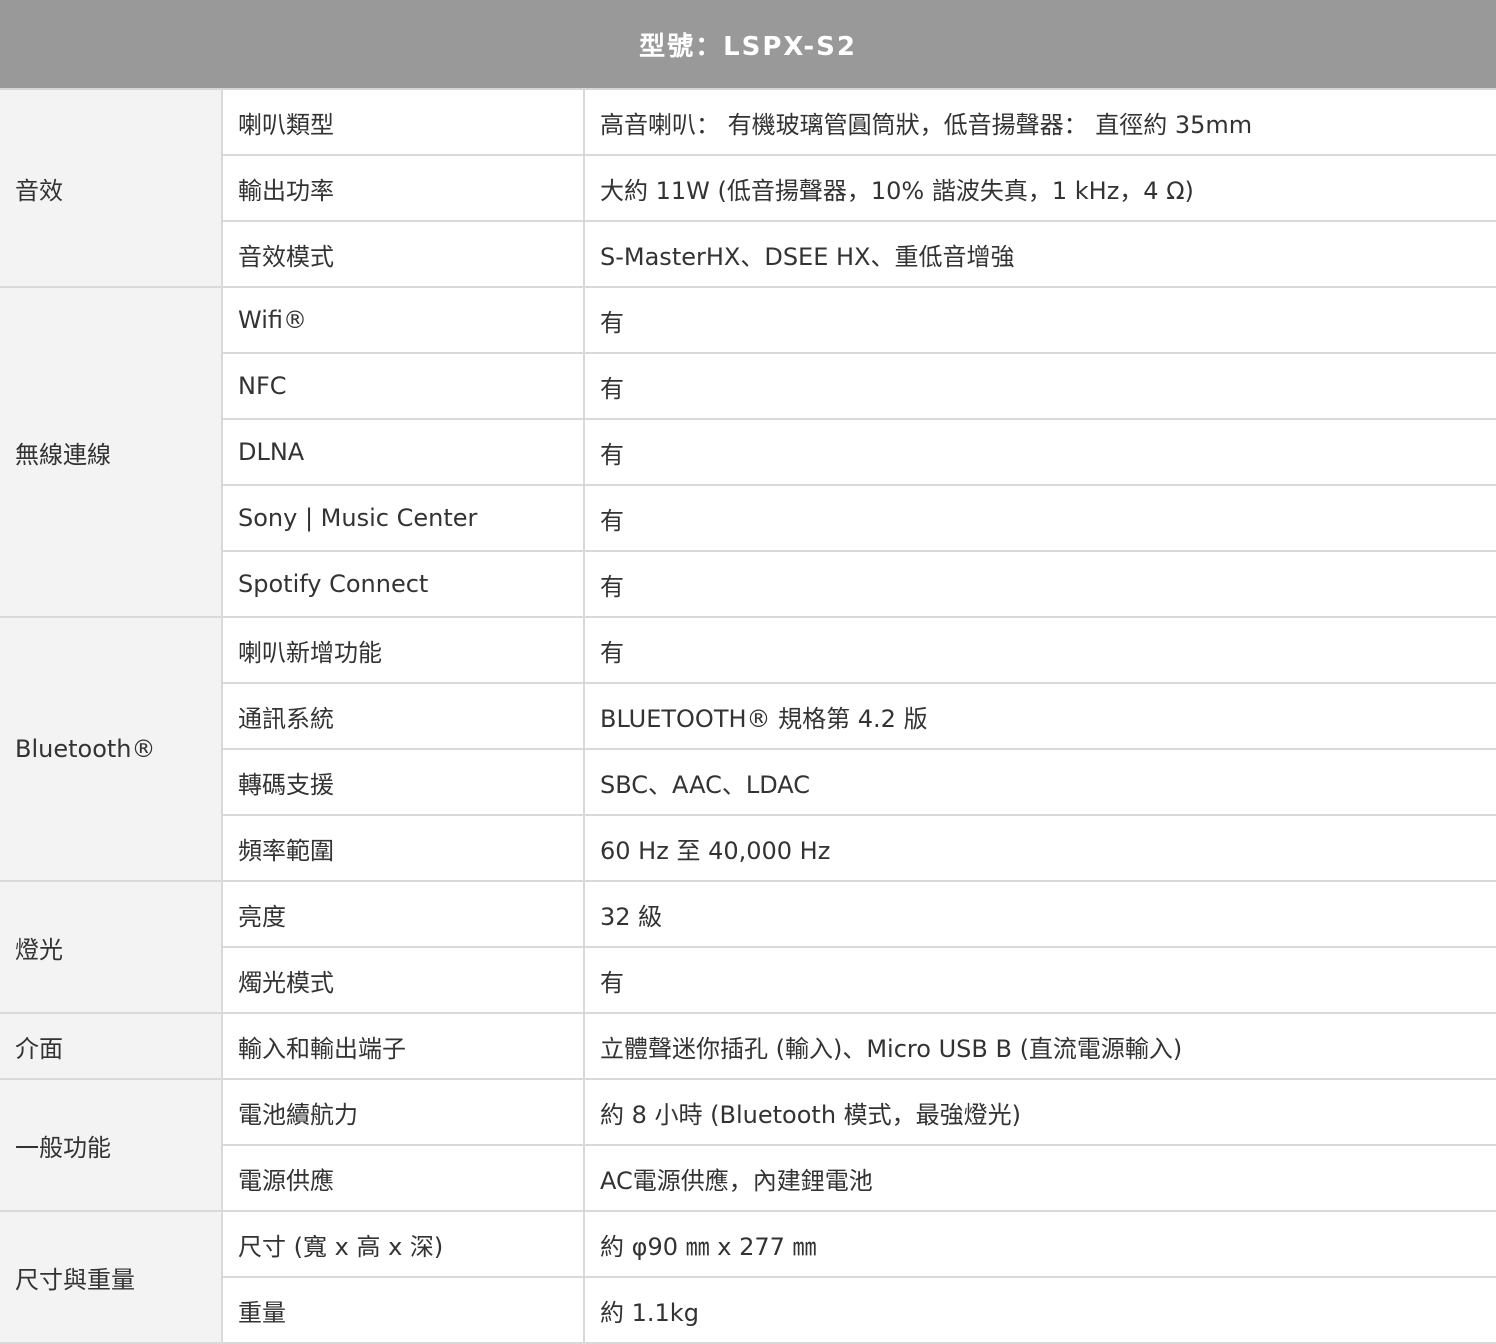  I want to click on spec-row: NFC 有, so click(748, 386).